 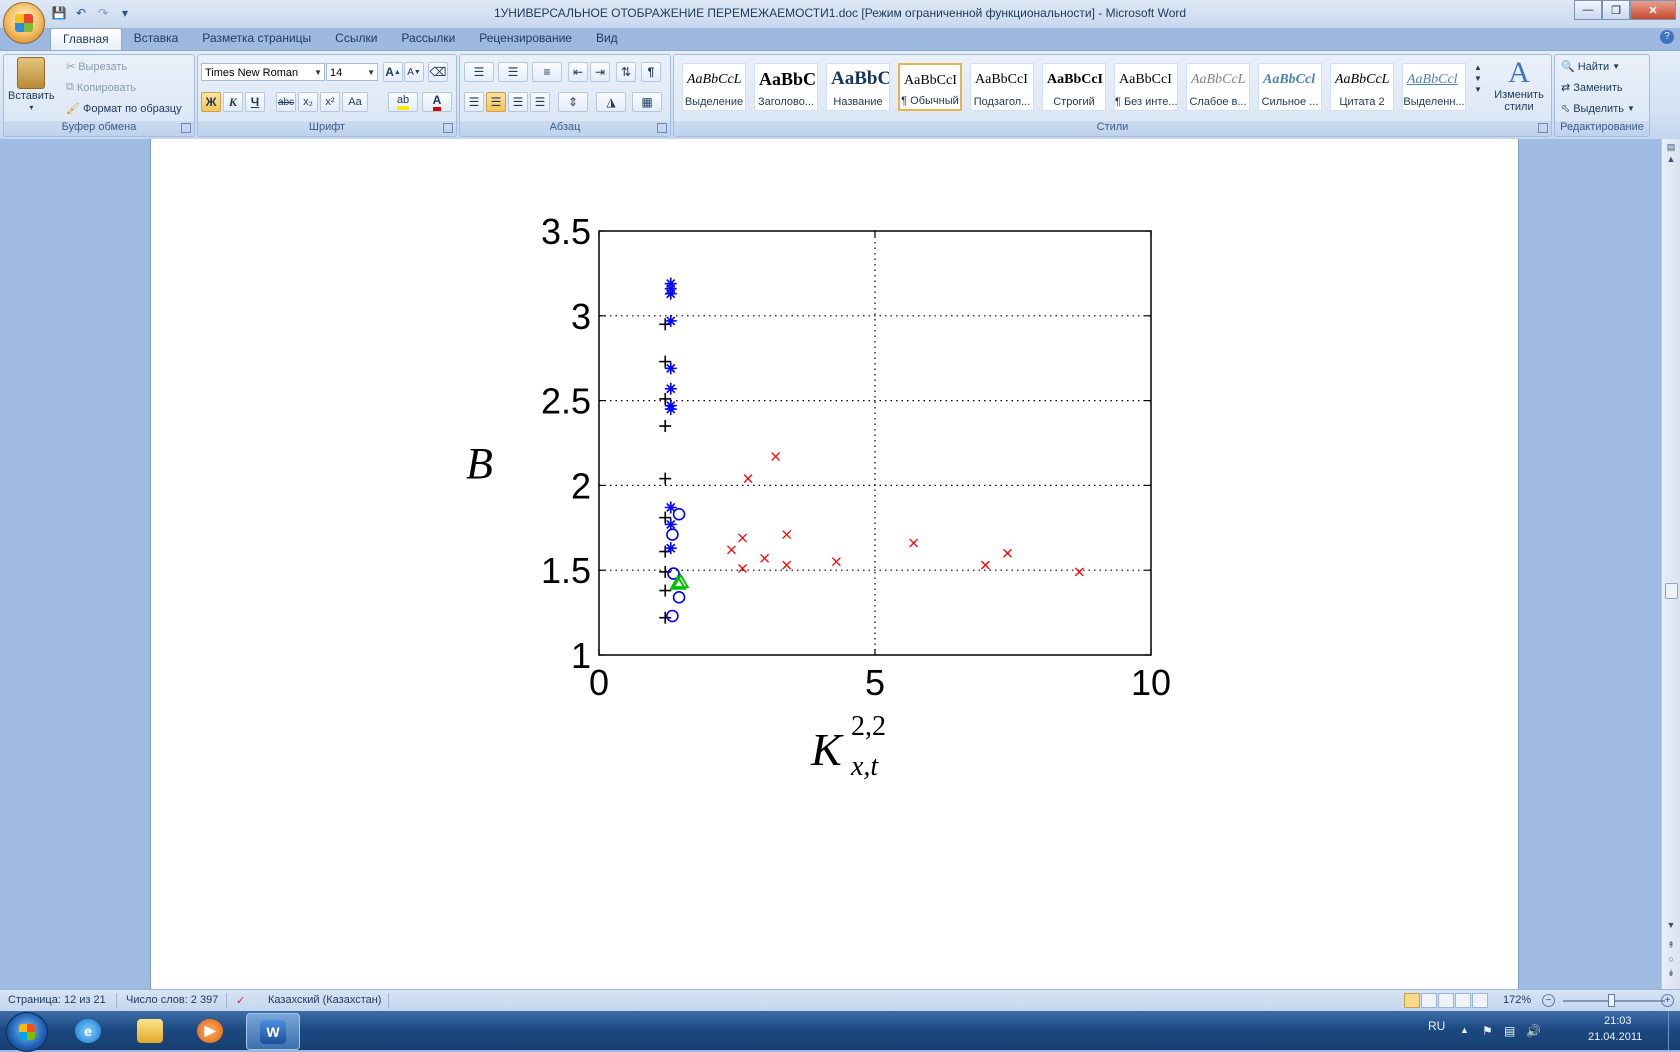 I want to click on volume-icon: 🔊, so click(x=1533, y=1031).